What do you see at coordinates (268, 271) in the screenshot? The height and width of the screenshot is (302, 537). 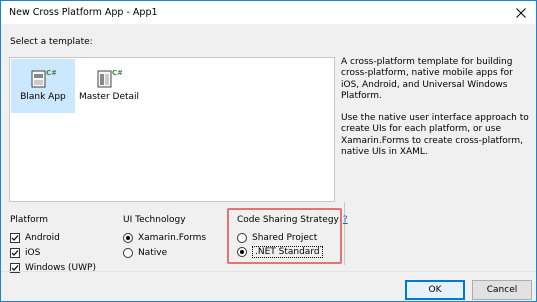 I see `footer-divider` at bounding box center [268, 271].